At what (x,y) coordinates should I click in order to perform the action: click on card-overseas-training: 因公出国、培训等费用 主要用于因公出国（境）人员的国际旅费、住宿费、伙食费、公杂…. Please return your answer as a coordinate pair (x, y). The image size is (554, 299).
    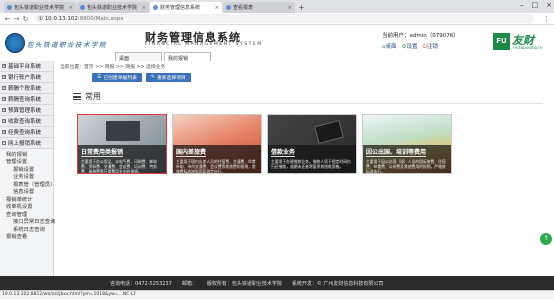
    Looking at the image, I should click on (407, 144).